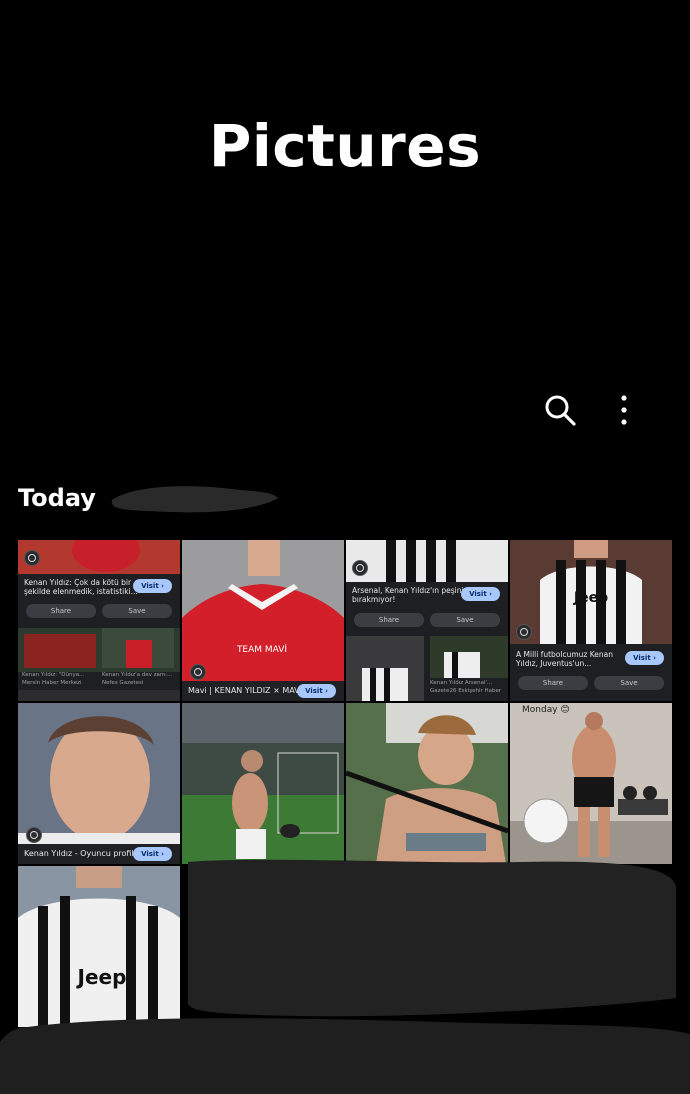 The image size is (690, 1094). What do you see at coordinates (57, 498) in the screenshot?
I see `section-label-today: Today` at bounding box center [57, 498].